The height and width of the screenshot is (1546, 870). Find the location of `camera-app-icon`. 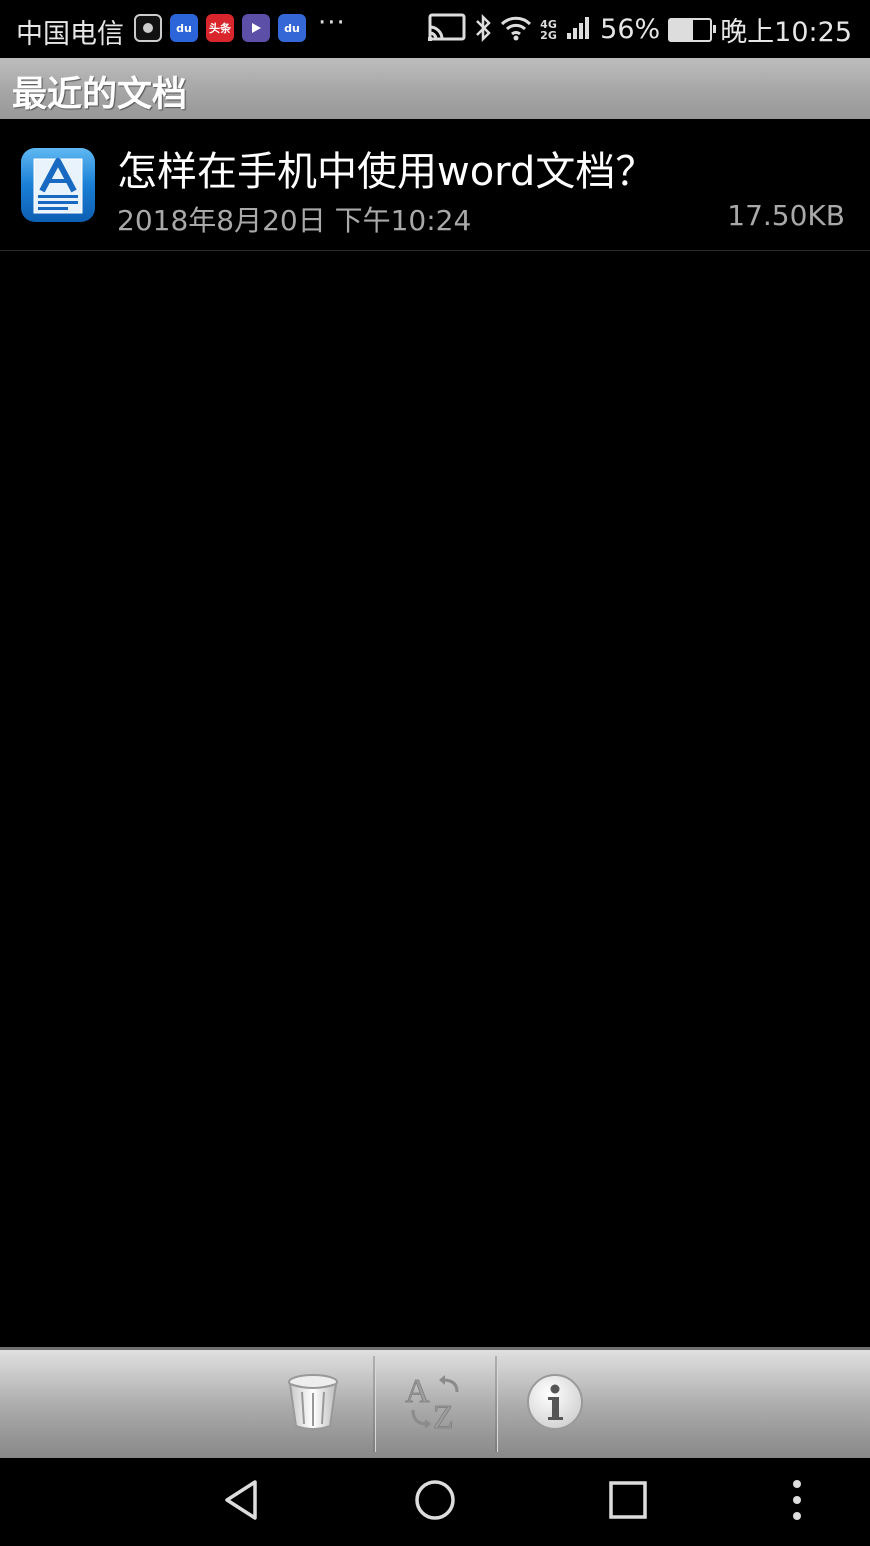

camera-app-icon is located at coordinates (148, 28).